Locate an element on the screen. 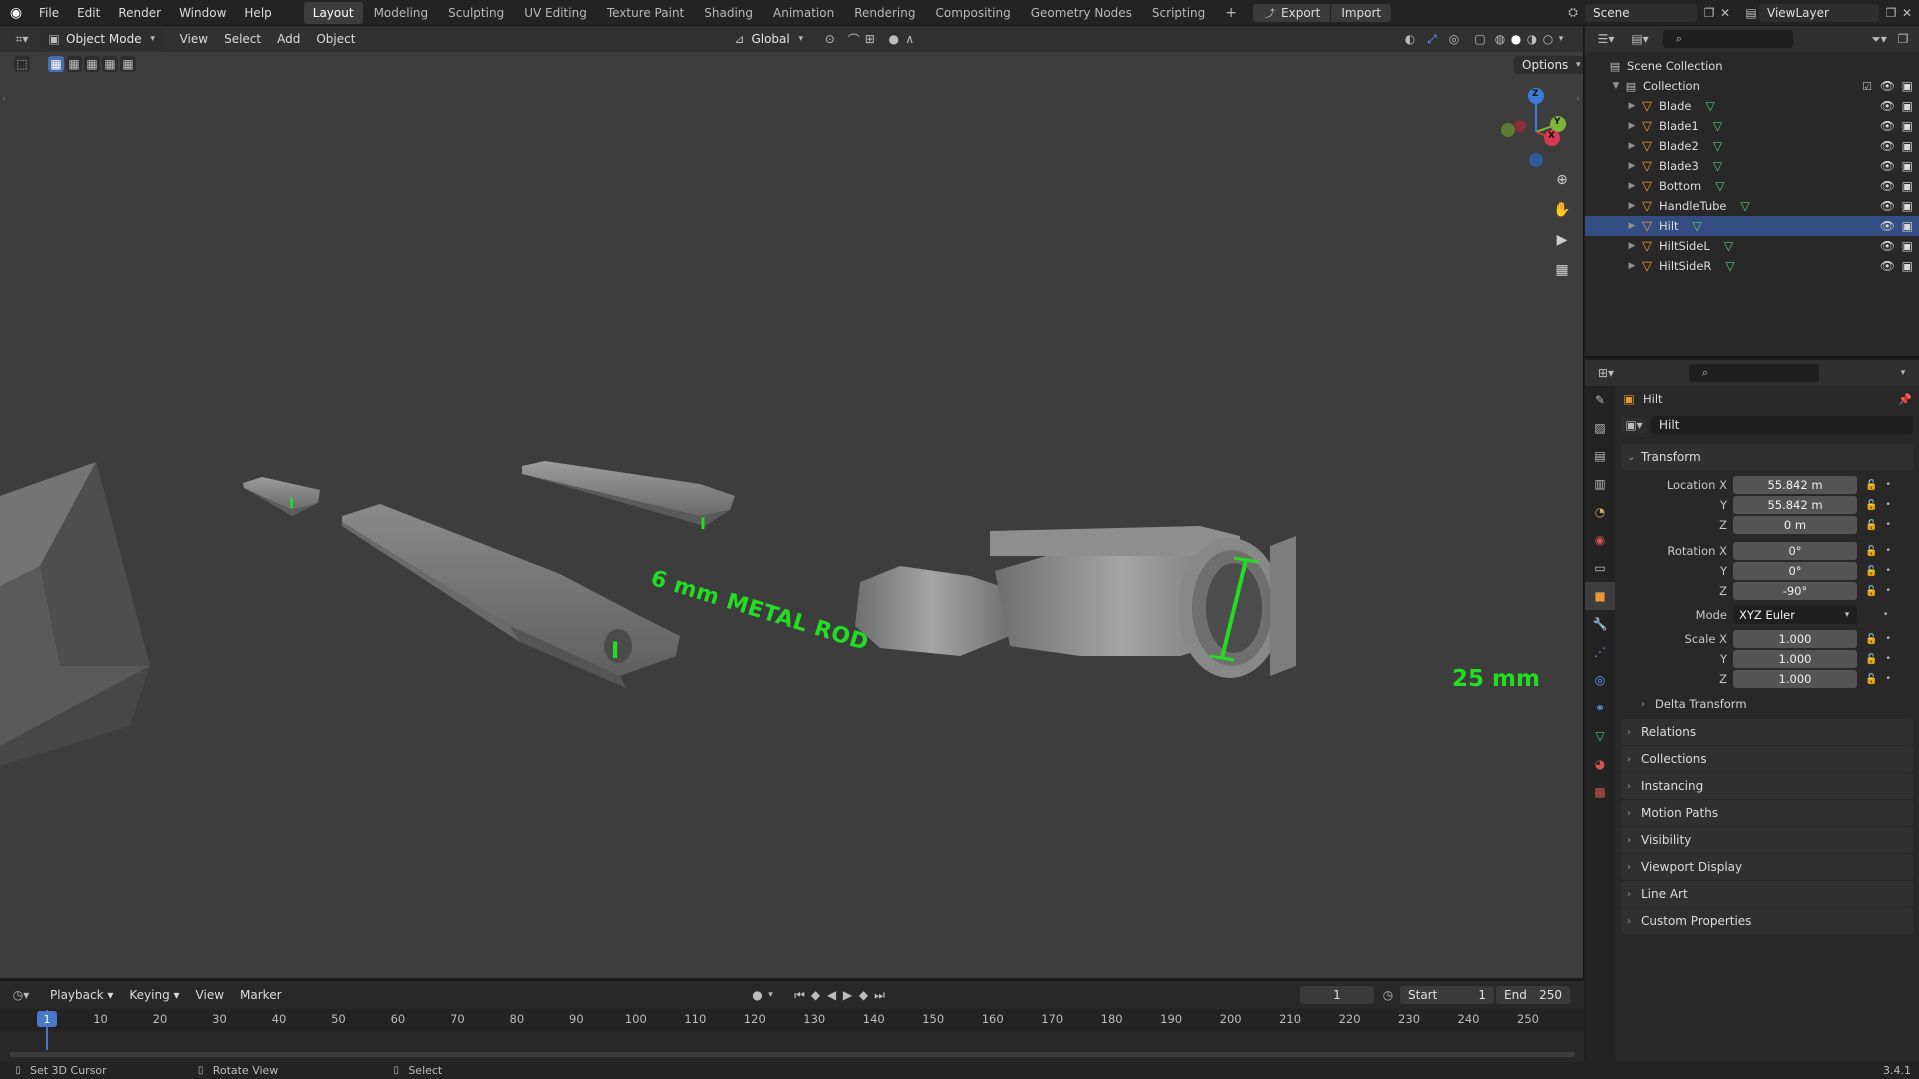  wireframe-shading-icon: ◍ is located at coordinates (1500, 39).